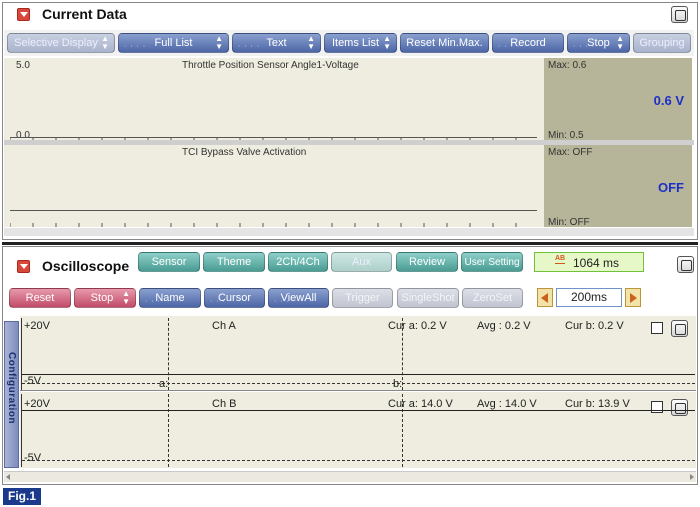 This screenshot has width=700, height=507. What do you see at coordinates (270, 65) in the screenshot?
I see `item-name: Throttle Position Sensor Angle1-Voltage` at bounding box center [270, 65].